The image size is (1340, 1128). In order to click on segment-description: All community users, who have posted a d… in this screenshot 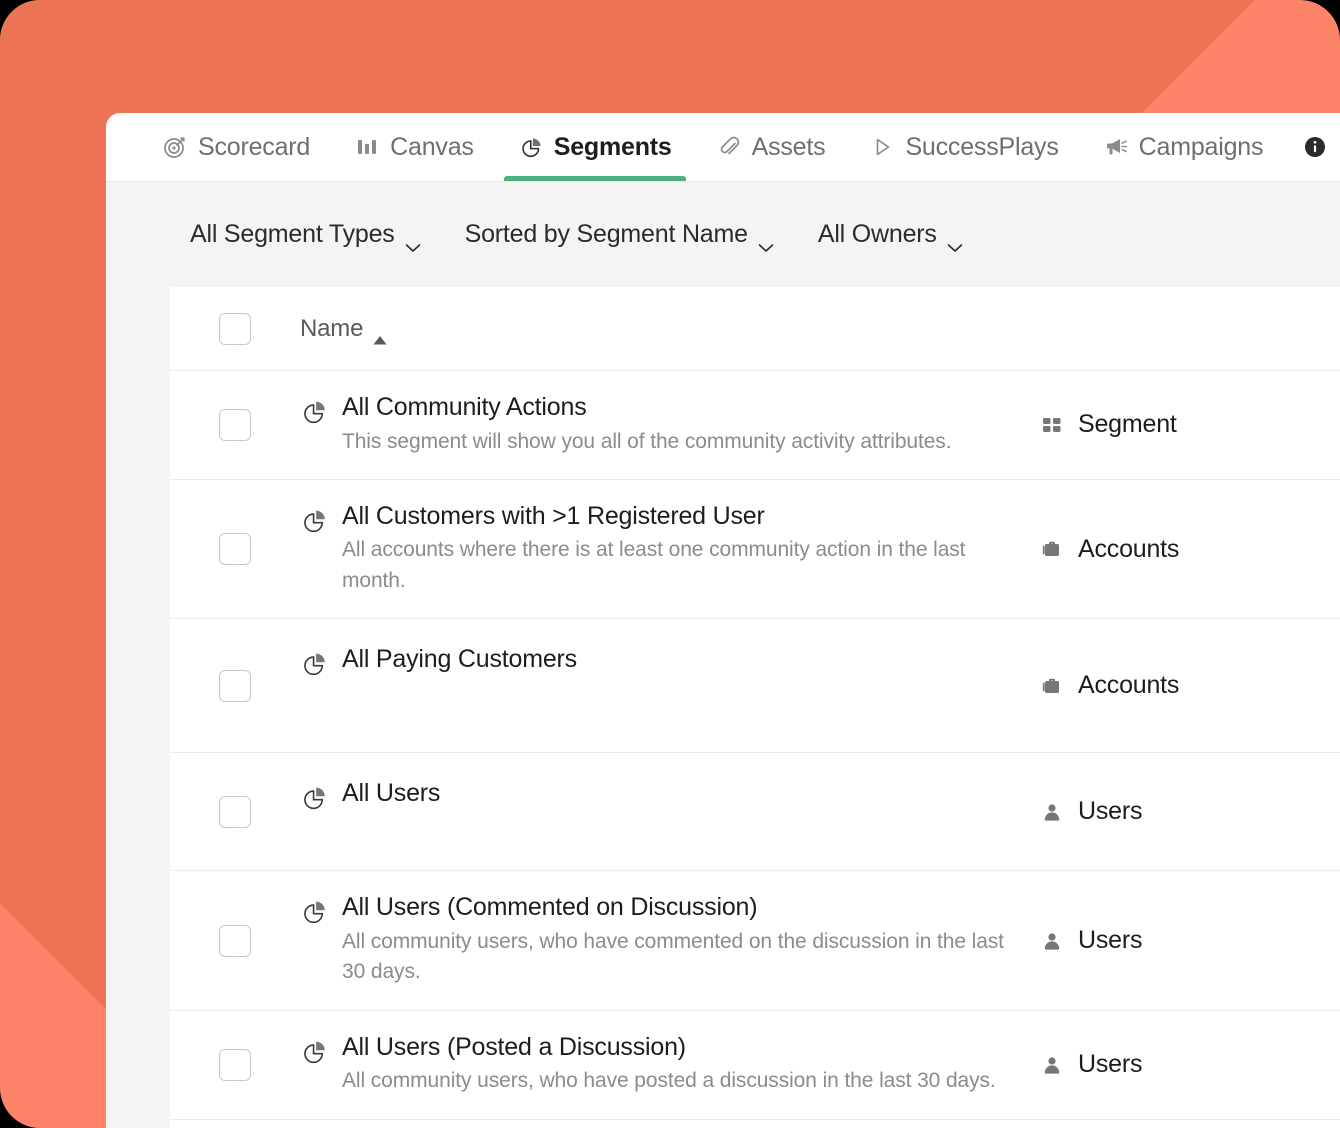, I will do `click(669, 1081)`.